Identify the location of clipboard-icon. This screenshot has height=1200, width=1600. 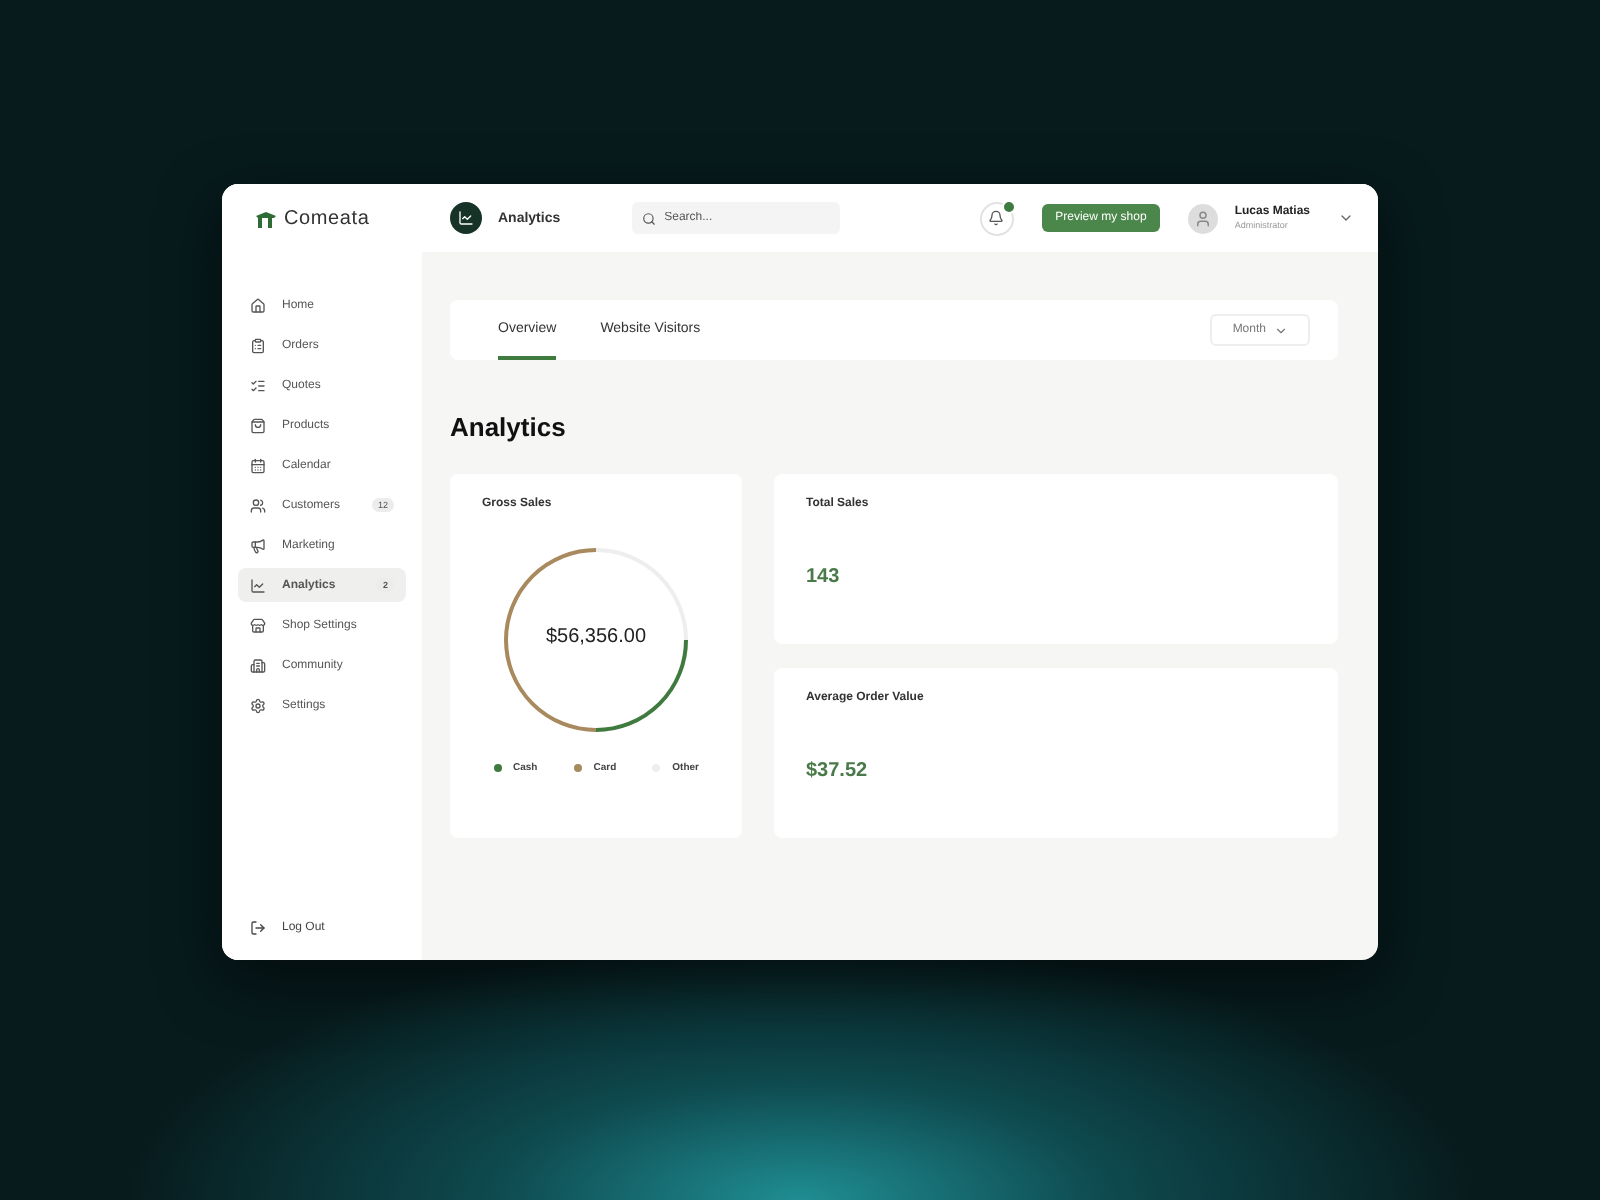
(258, 345).